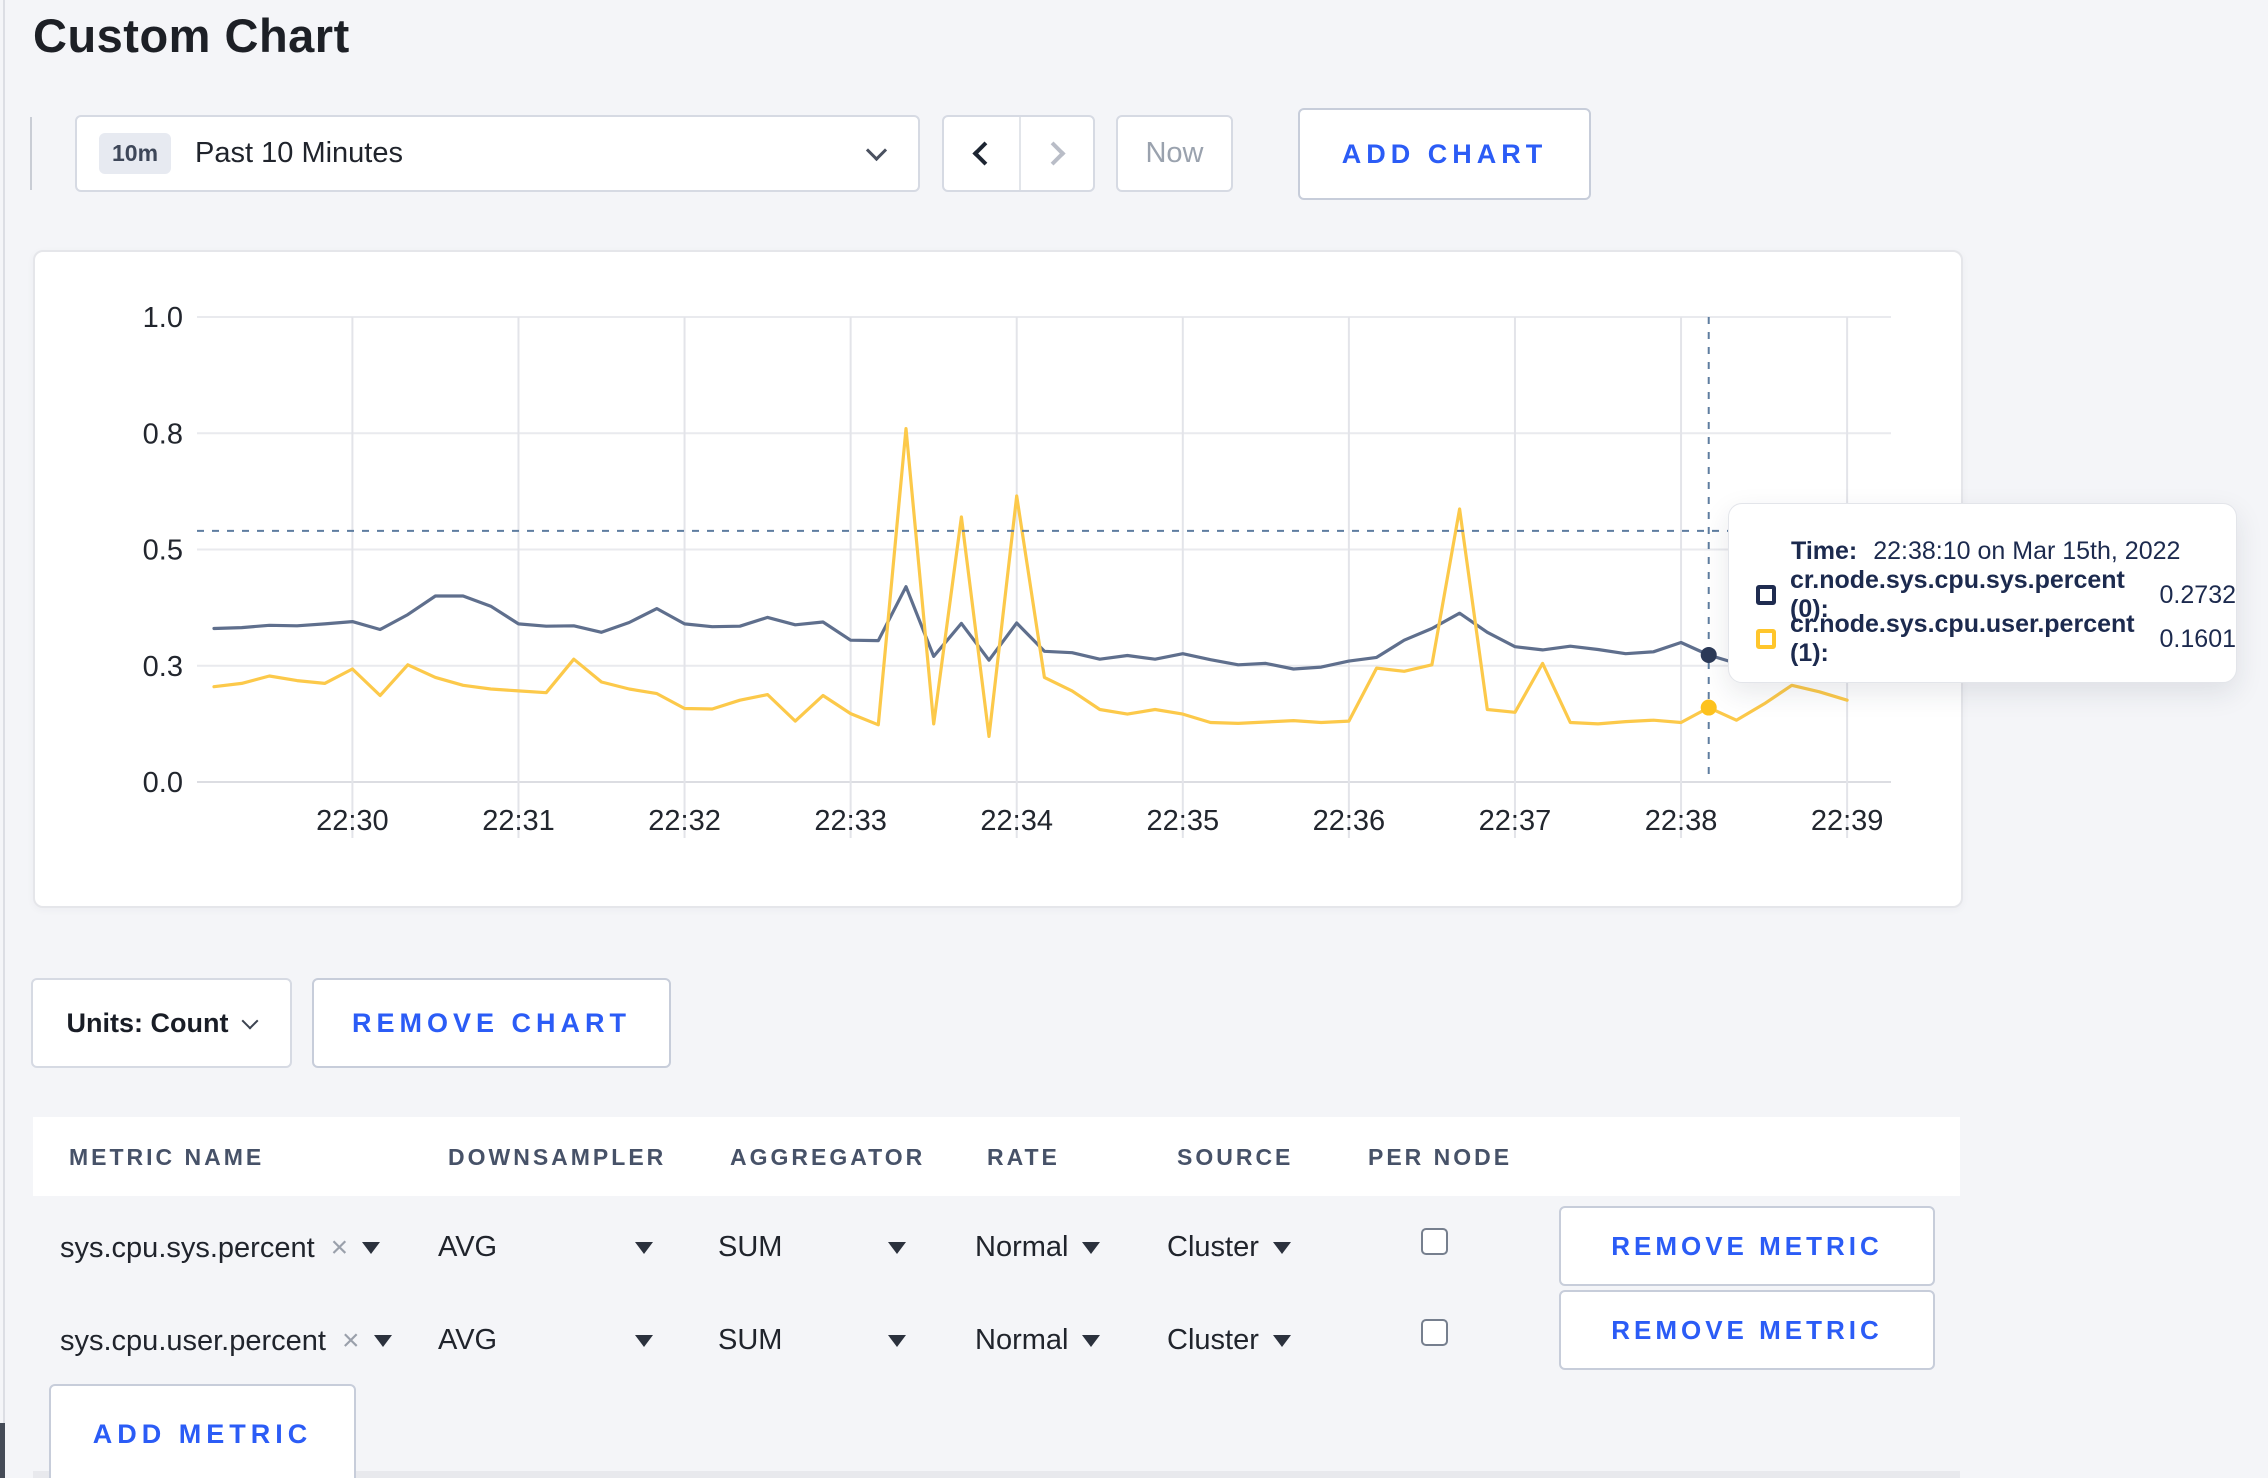 The width and height of the screenshot is (2268, 1478). Describe the element at coordinates (1440, 1157) in the screenshot. I see `col-header-per-node: PER NODE` at that location.